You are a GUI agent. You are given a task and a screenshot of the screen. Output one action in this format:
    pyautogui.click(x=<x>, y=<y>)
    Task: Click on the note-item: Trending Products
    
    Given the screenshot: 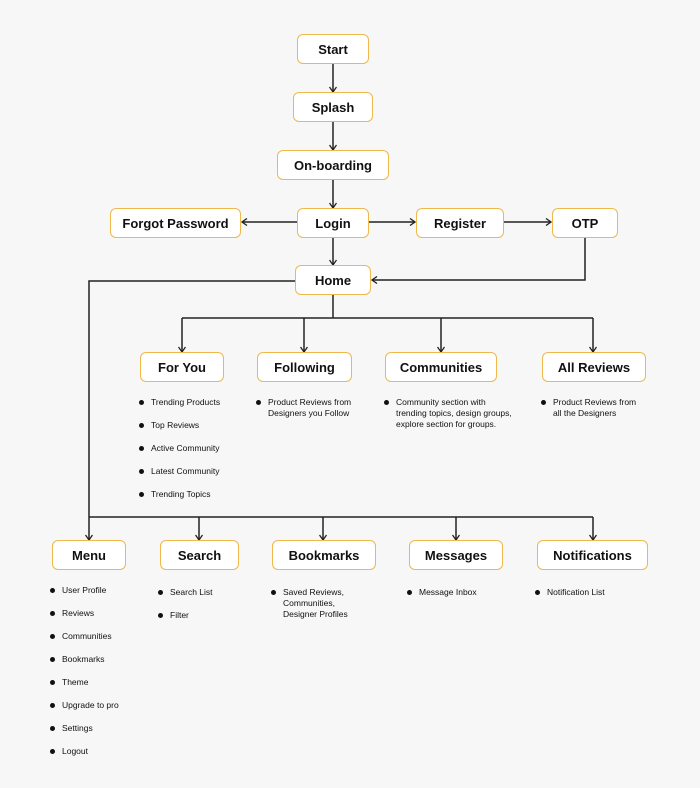 What is the action you would take?
    pyautogui.click(x=193, y=402)
    